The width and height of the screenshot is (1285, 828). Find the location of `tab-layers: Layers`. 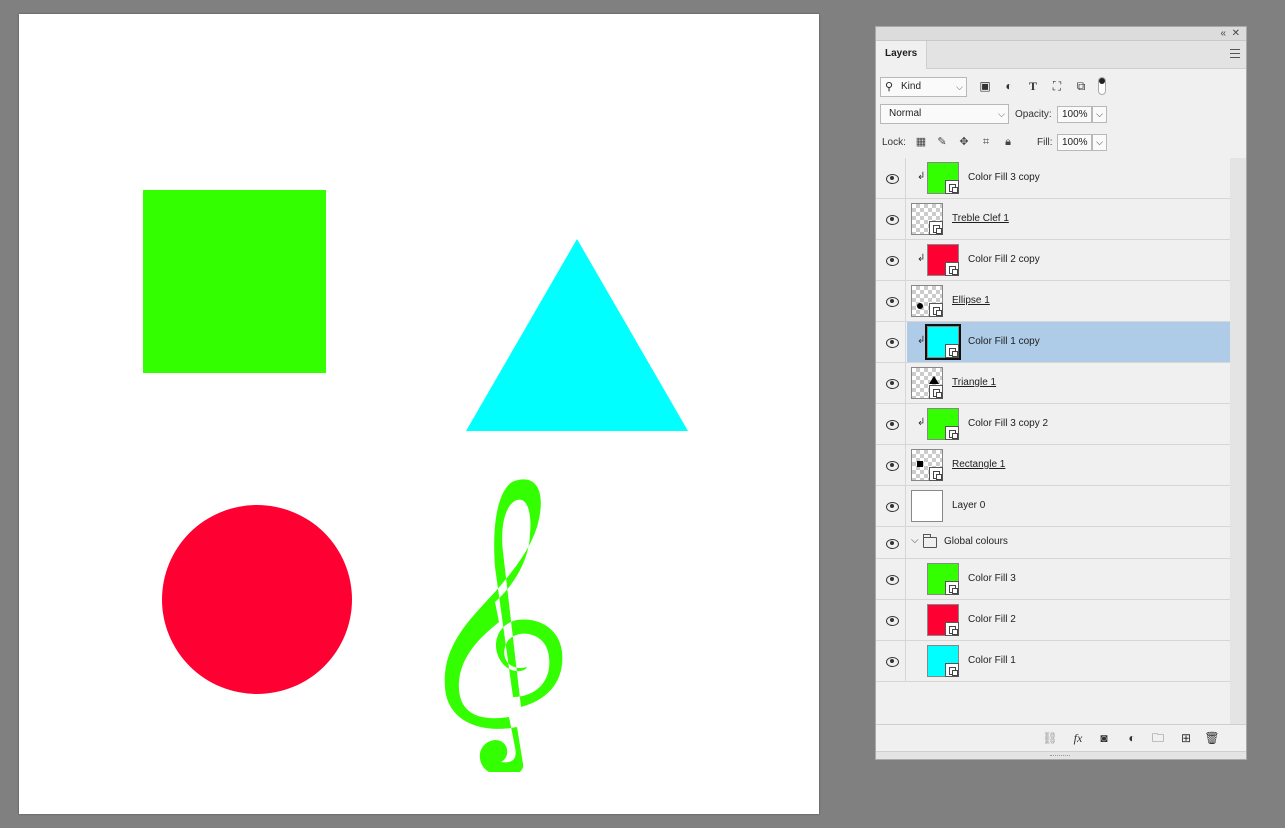

tab-layers: Layers is located at coordinates (902, 55).